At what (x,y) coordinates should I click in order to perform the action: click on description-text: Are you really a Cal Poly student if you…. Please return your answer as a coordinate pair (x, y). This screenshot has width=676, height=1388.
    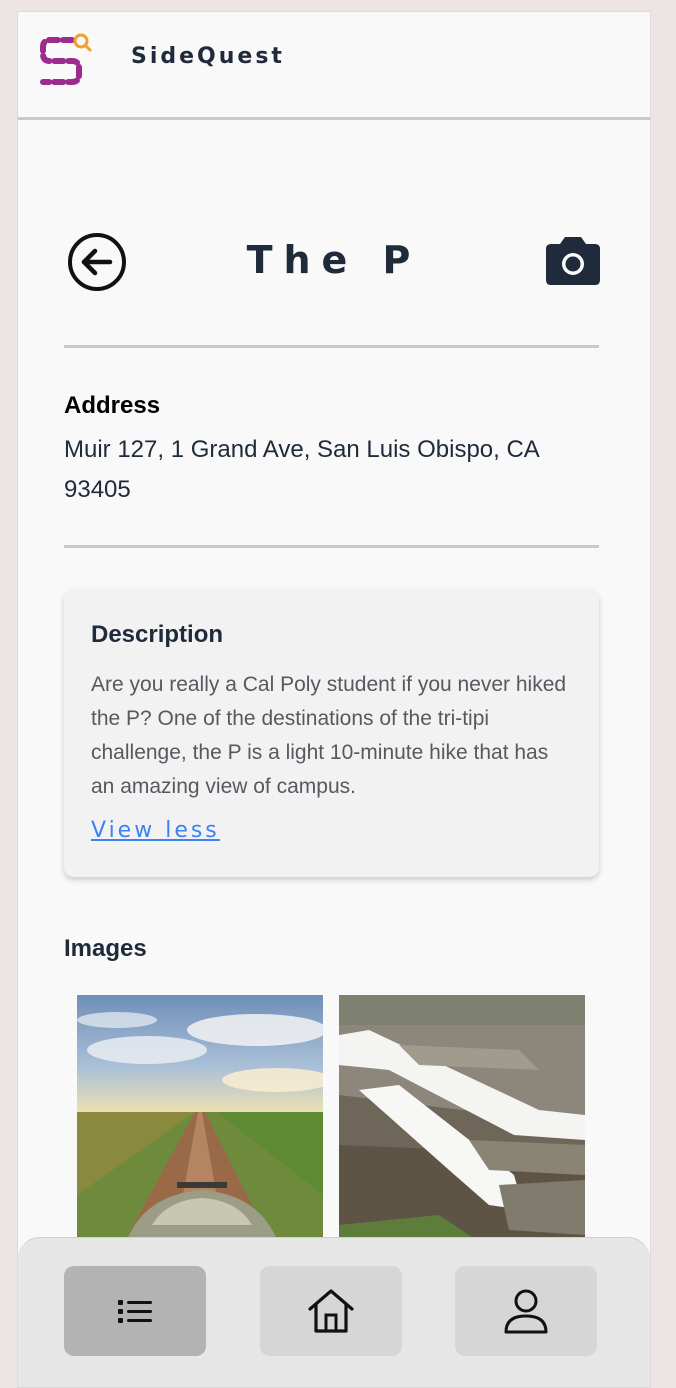
    Looking at the image, I should click on (329, 735).